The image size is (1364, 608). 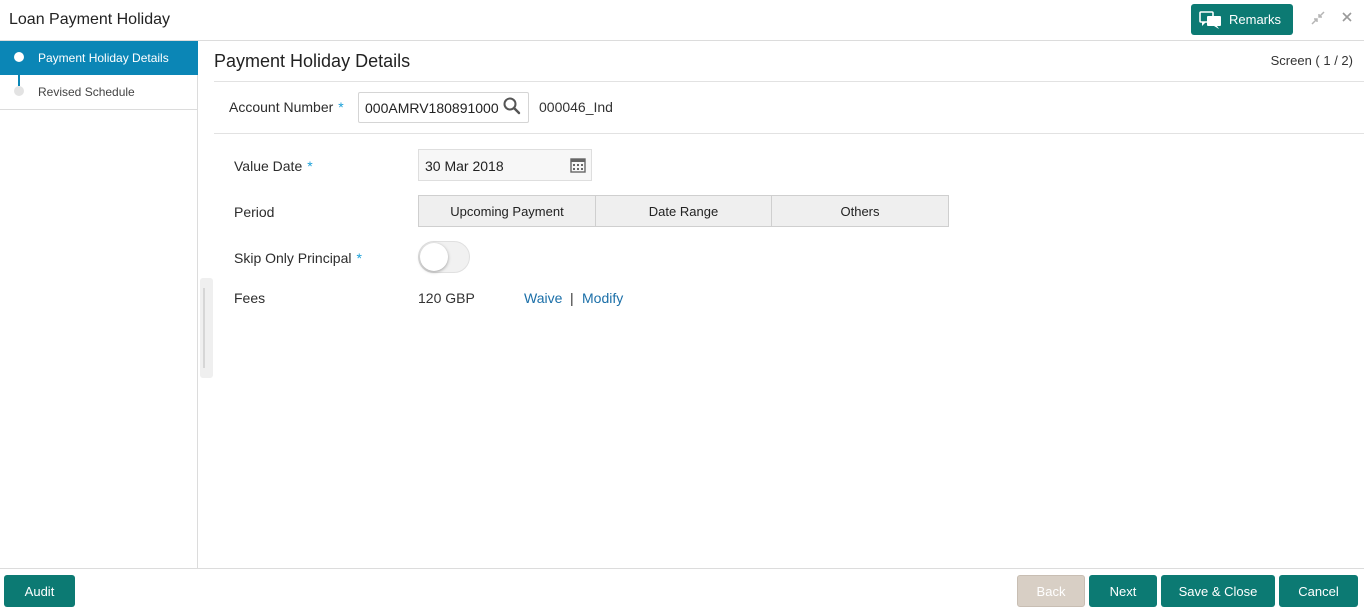 I want to click on value-date-input: 30 Mar 2018, so click(x=505, y=165).